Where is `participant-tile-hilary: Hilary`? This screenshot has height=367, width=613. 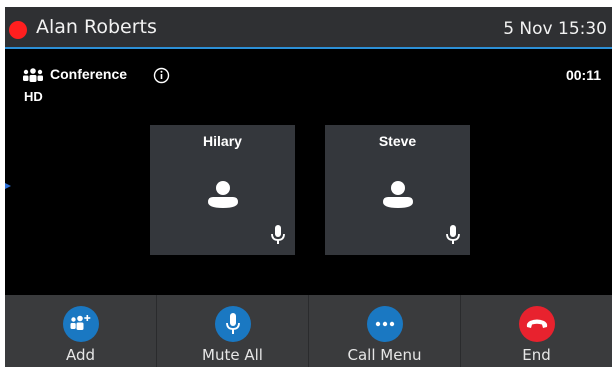
participant-tile-hilary: Hilary is located at coordinates (222, 190).